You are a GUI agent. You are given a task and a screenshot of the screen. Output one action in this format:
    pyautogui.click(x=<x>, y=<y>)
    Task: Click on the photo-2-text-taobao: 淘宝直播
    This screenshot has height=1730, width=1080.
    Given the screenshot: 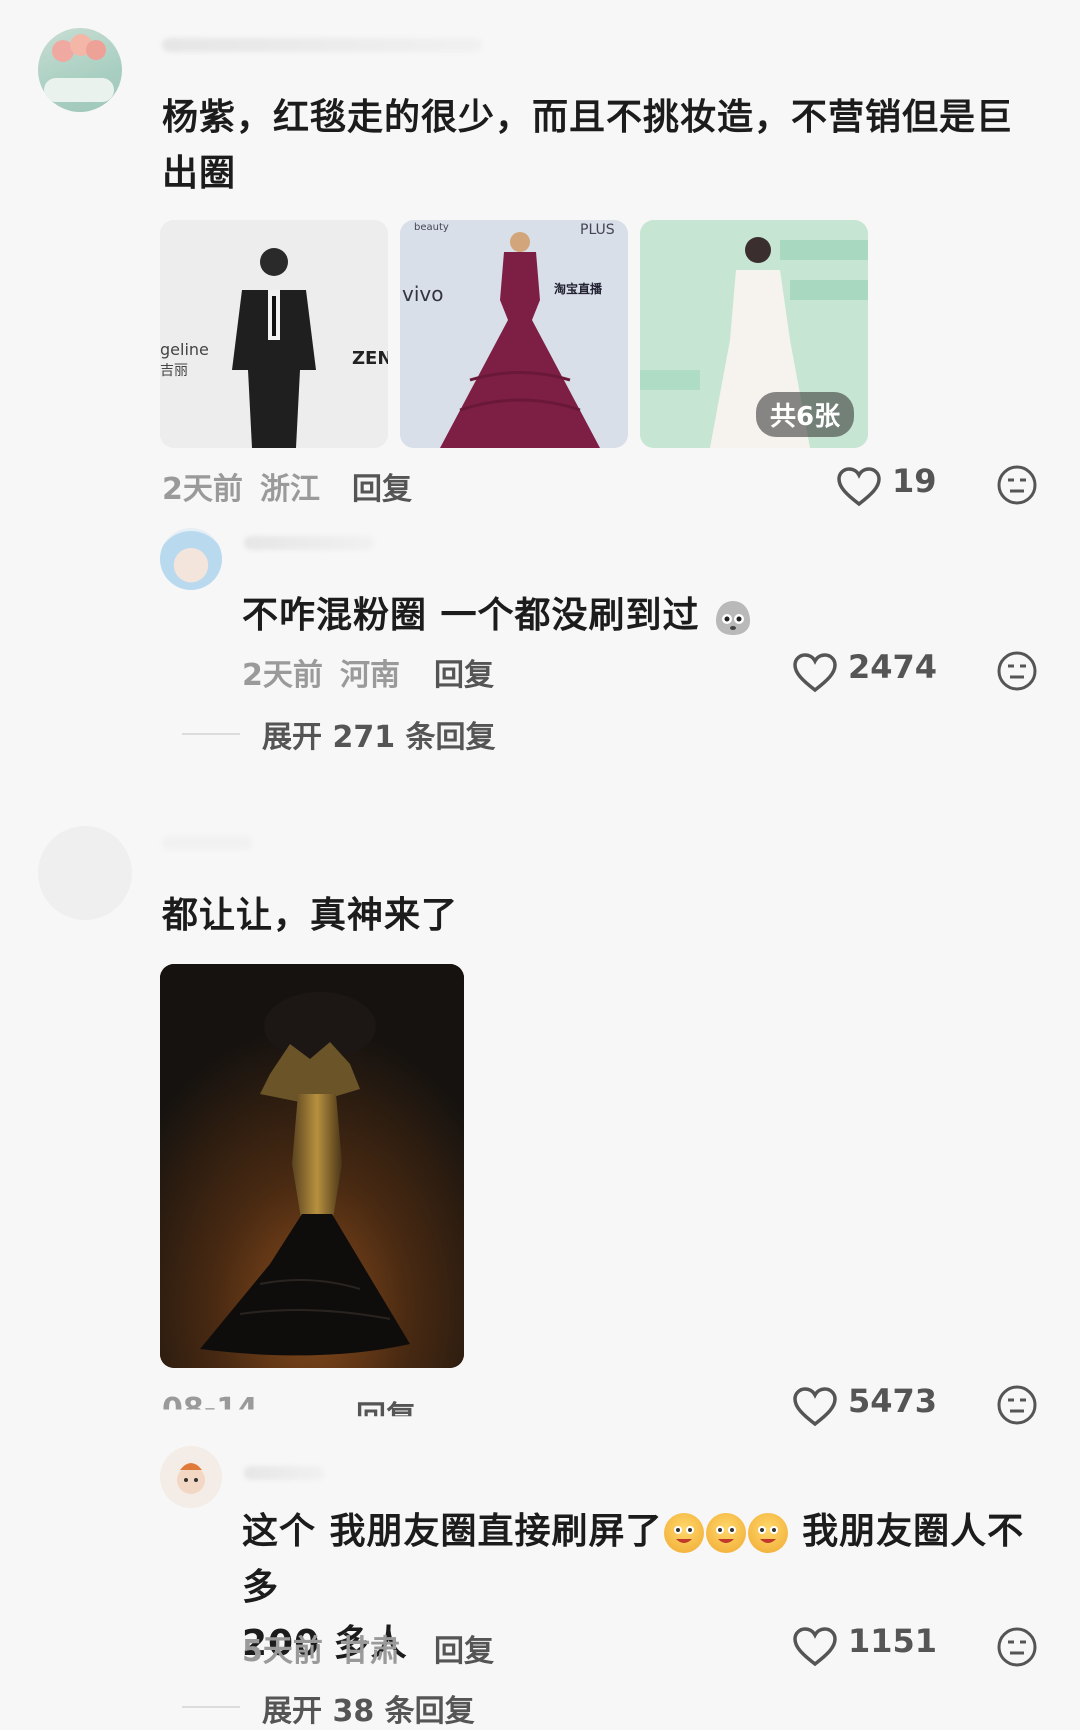 What is the action you would take?
    pyautogui.click(x=578, y=289)
    